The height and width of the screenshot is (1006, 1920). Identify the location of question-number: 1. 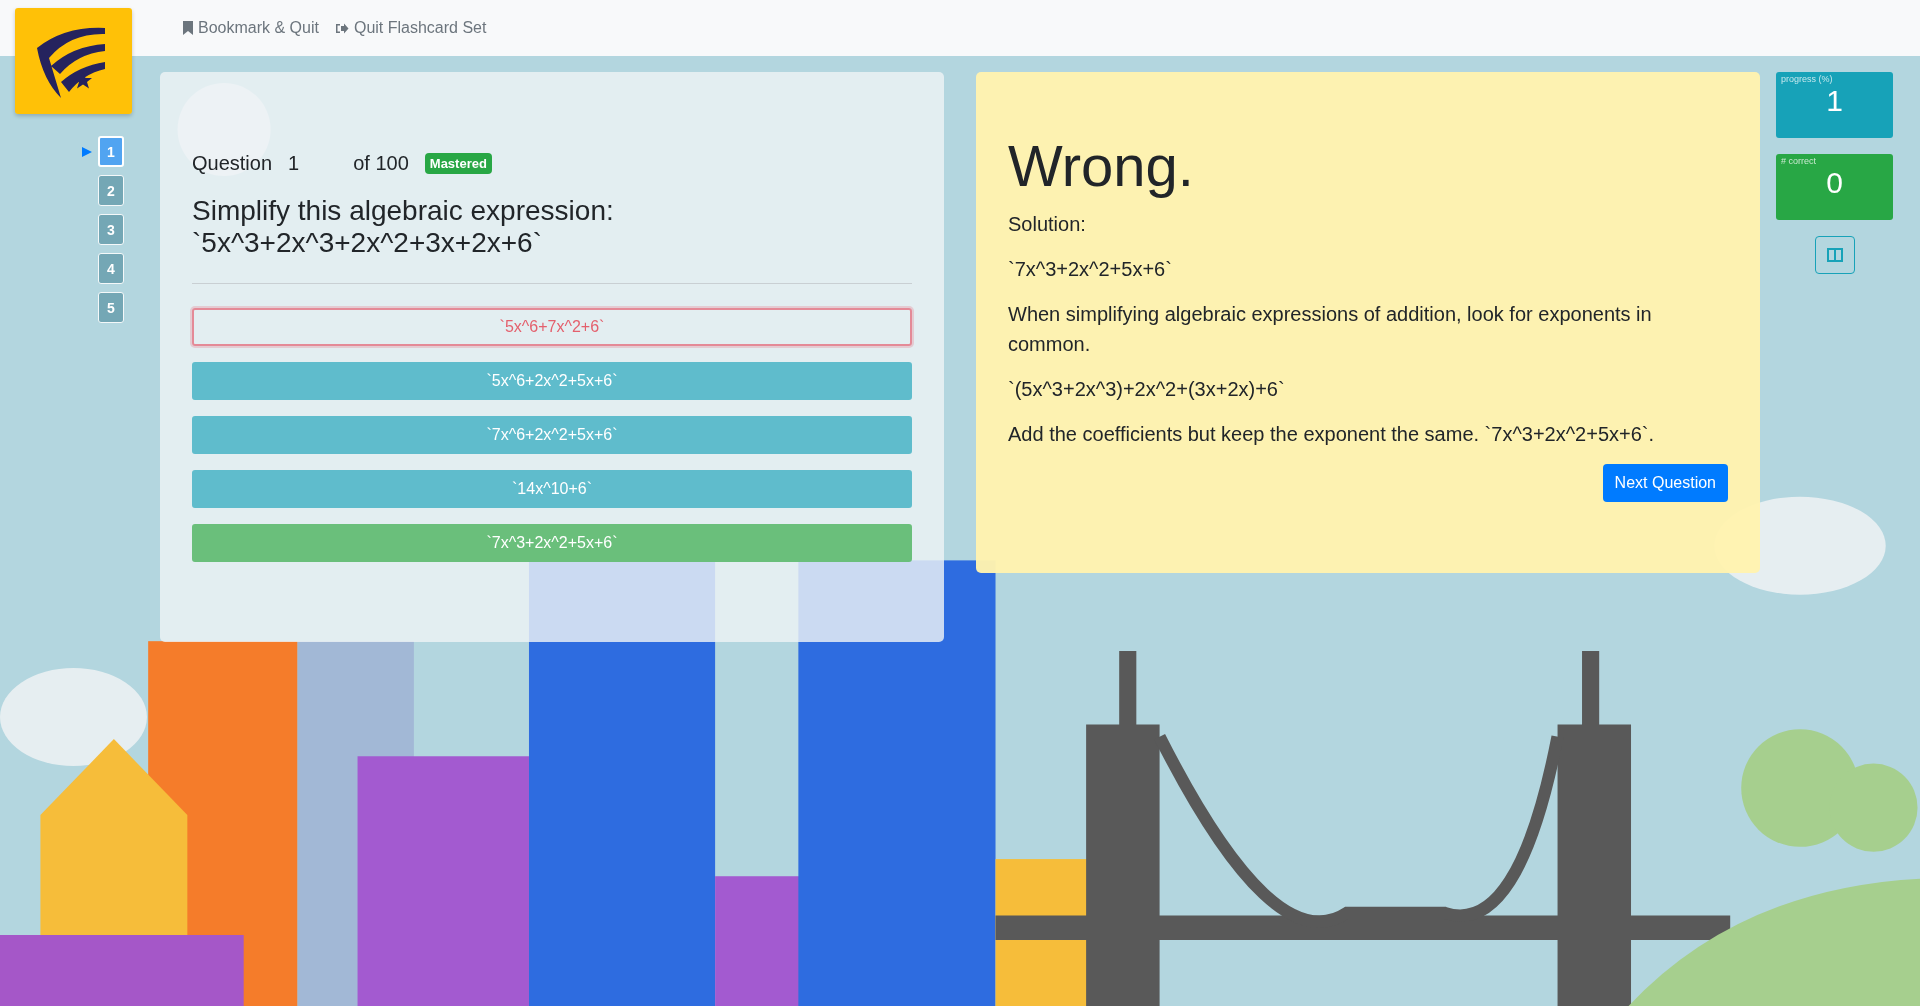
(294, 163).